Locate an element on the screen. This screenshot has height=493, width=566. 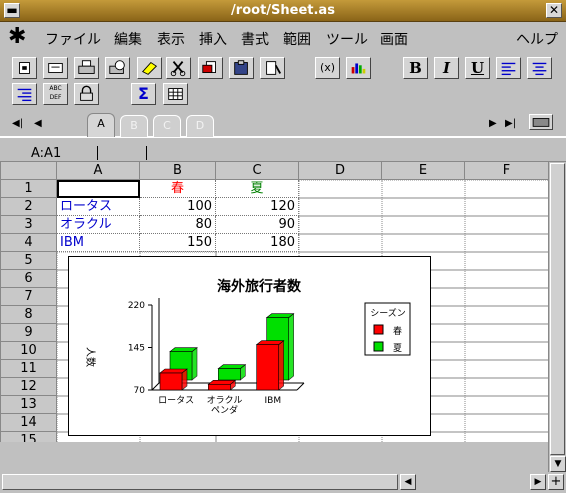
bold-button: B is located at coordinates (415, 68).